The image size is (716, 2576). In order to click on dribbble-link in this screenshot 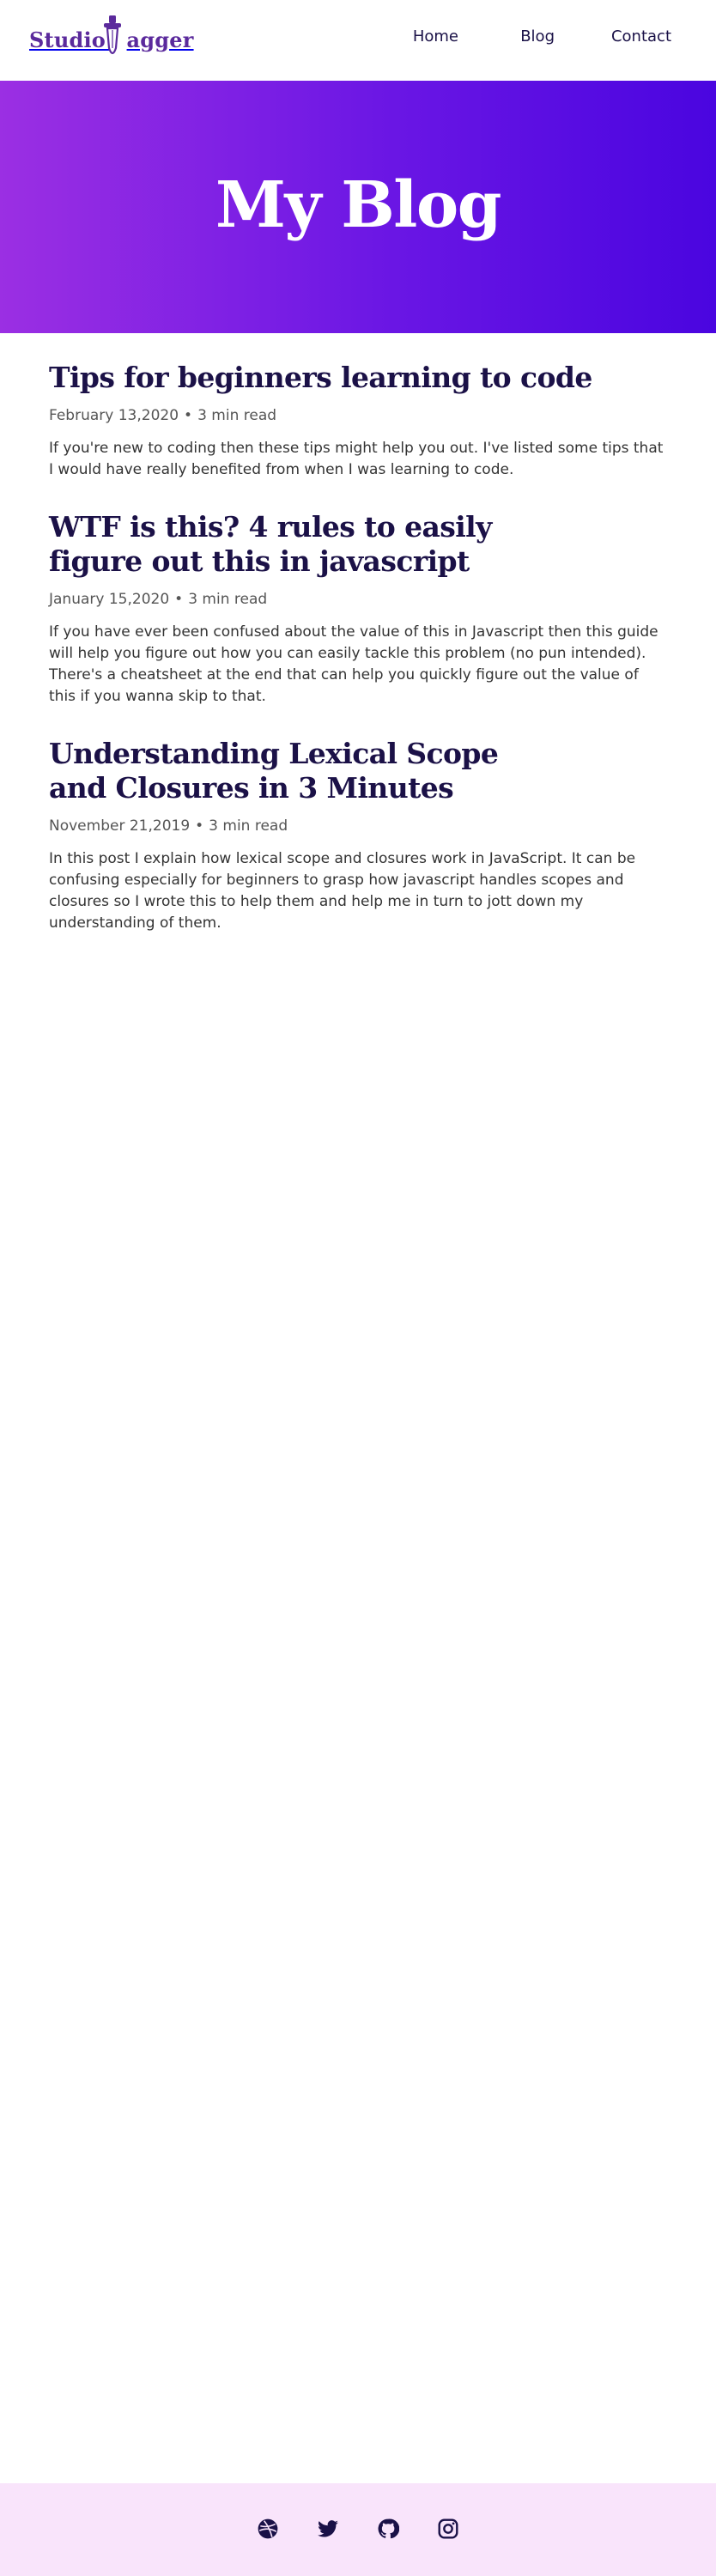, I will do `click(268, 2529)`.